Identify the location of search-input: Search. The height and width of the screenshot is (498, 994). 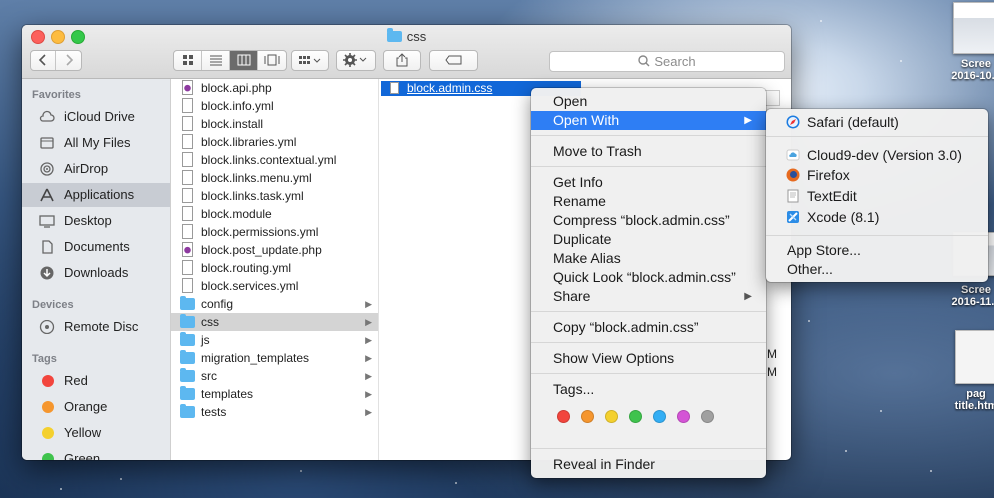
(667, 61).